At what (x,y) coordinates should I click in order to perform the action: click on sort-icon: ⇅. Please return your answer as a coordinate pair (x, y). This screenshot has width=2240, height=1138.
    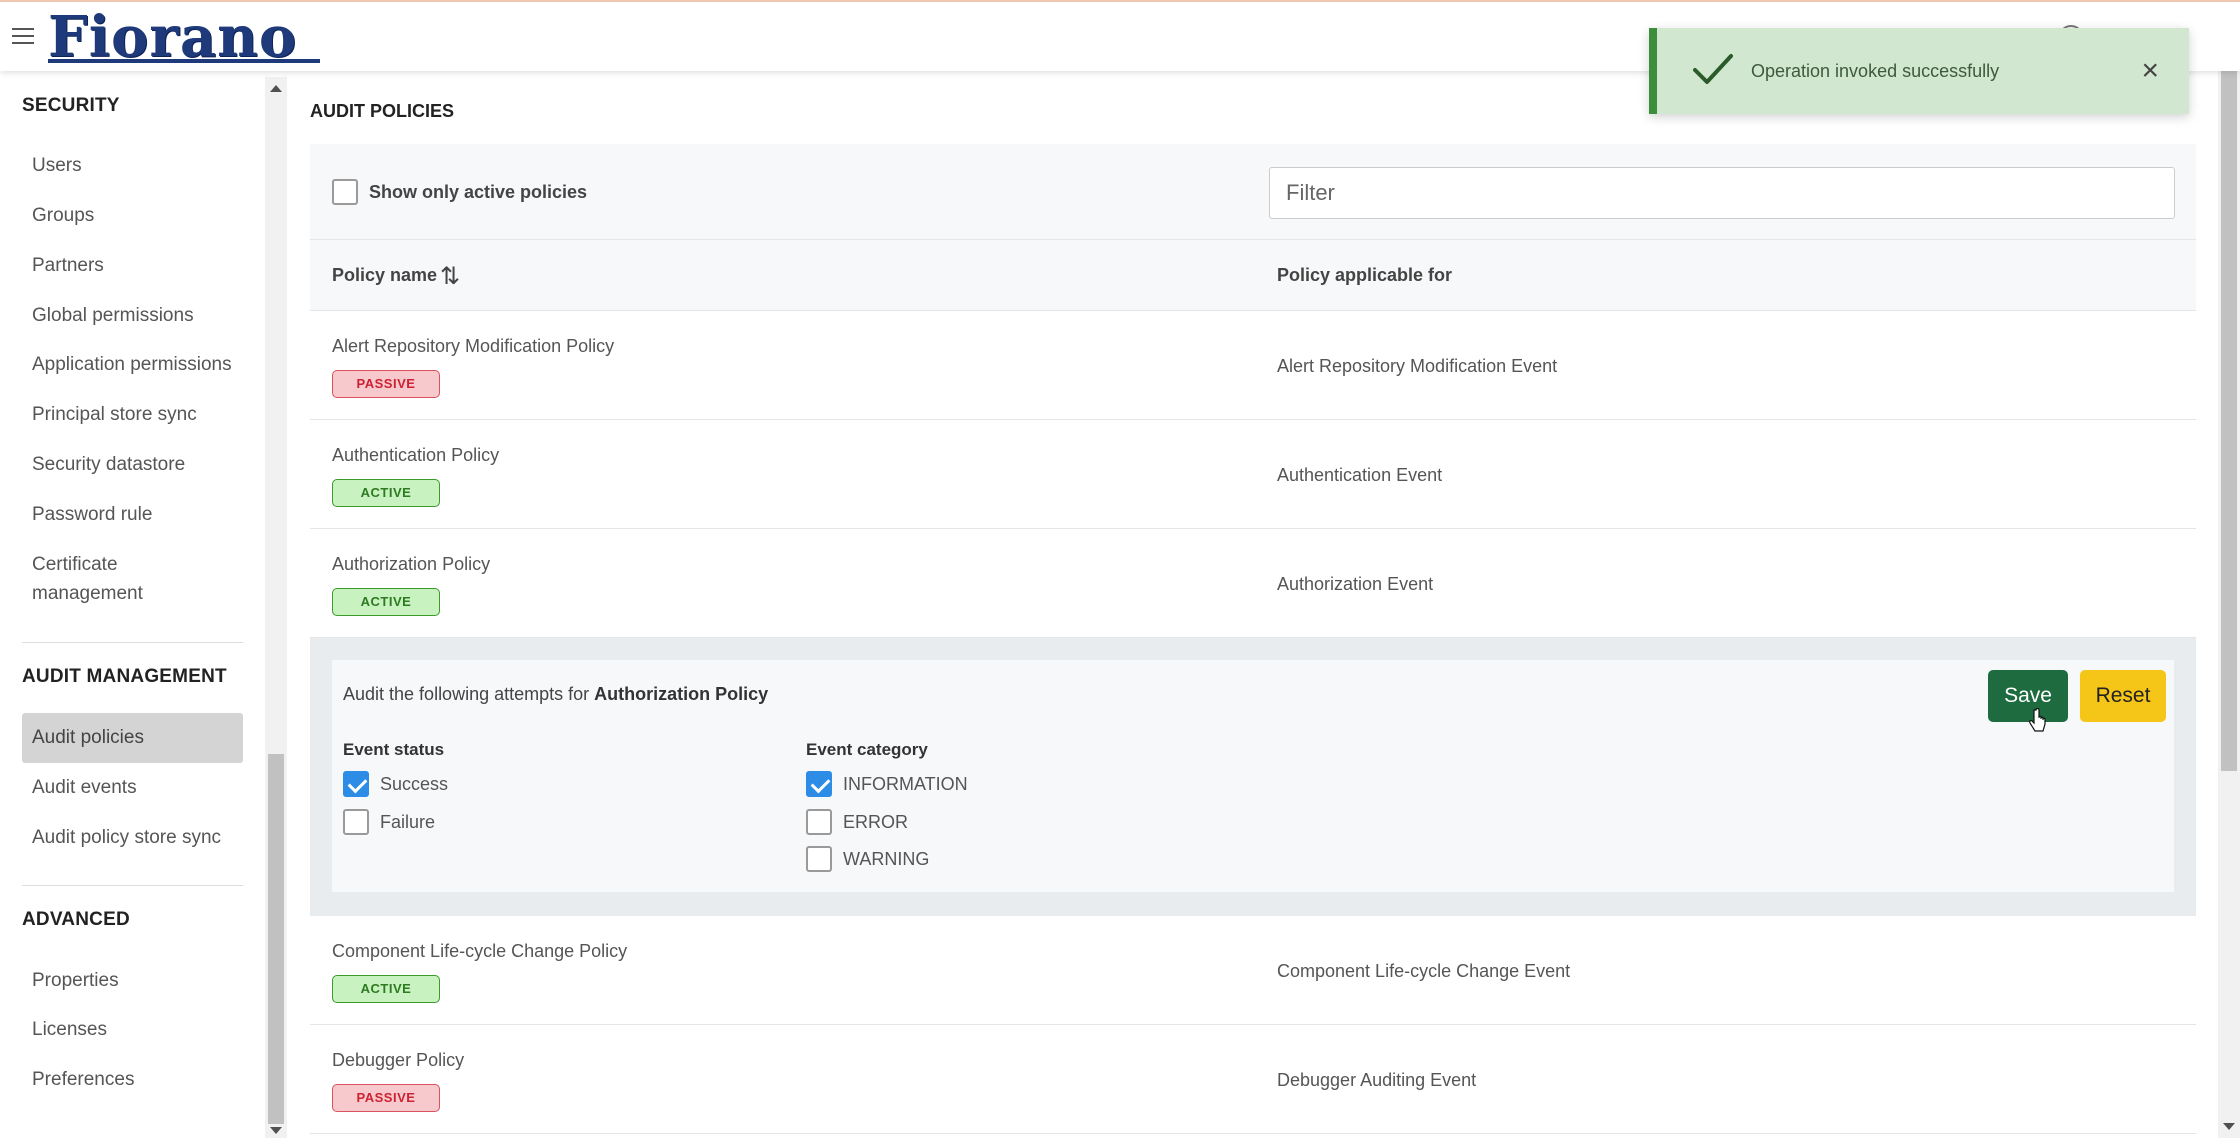
    Looking at the image, I should click on (450, 276).